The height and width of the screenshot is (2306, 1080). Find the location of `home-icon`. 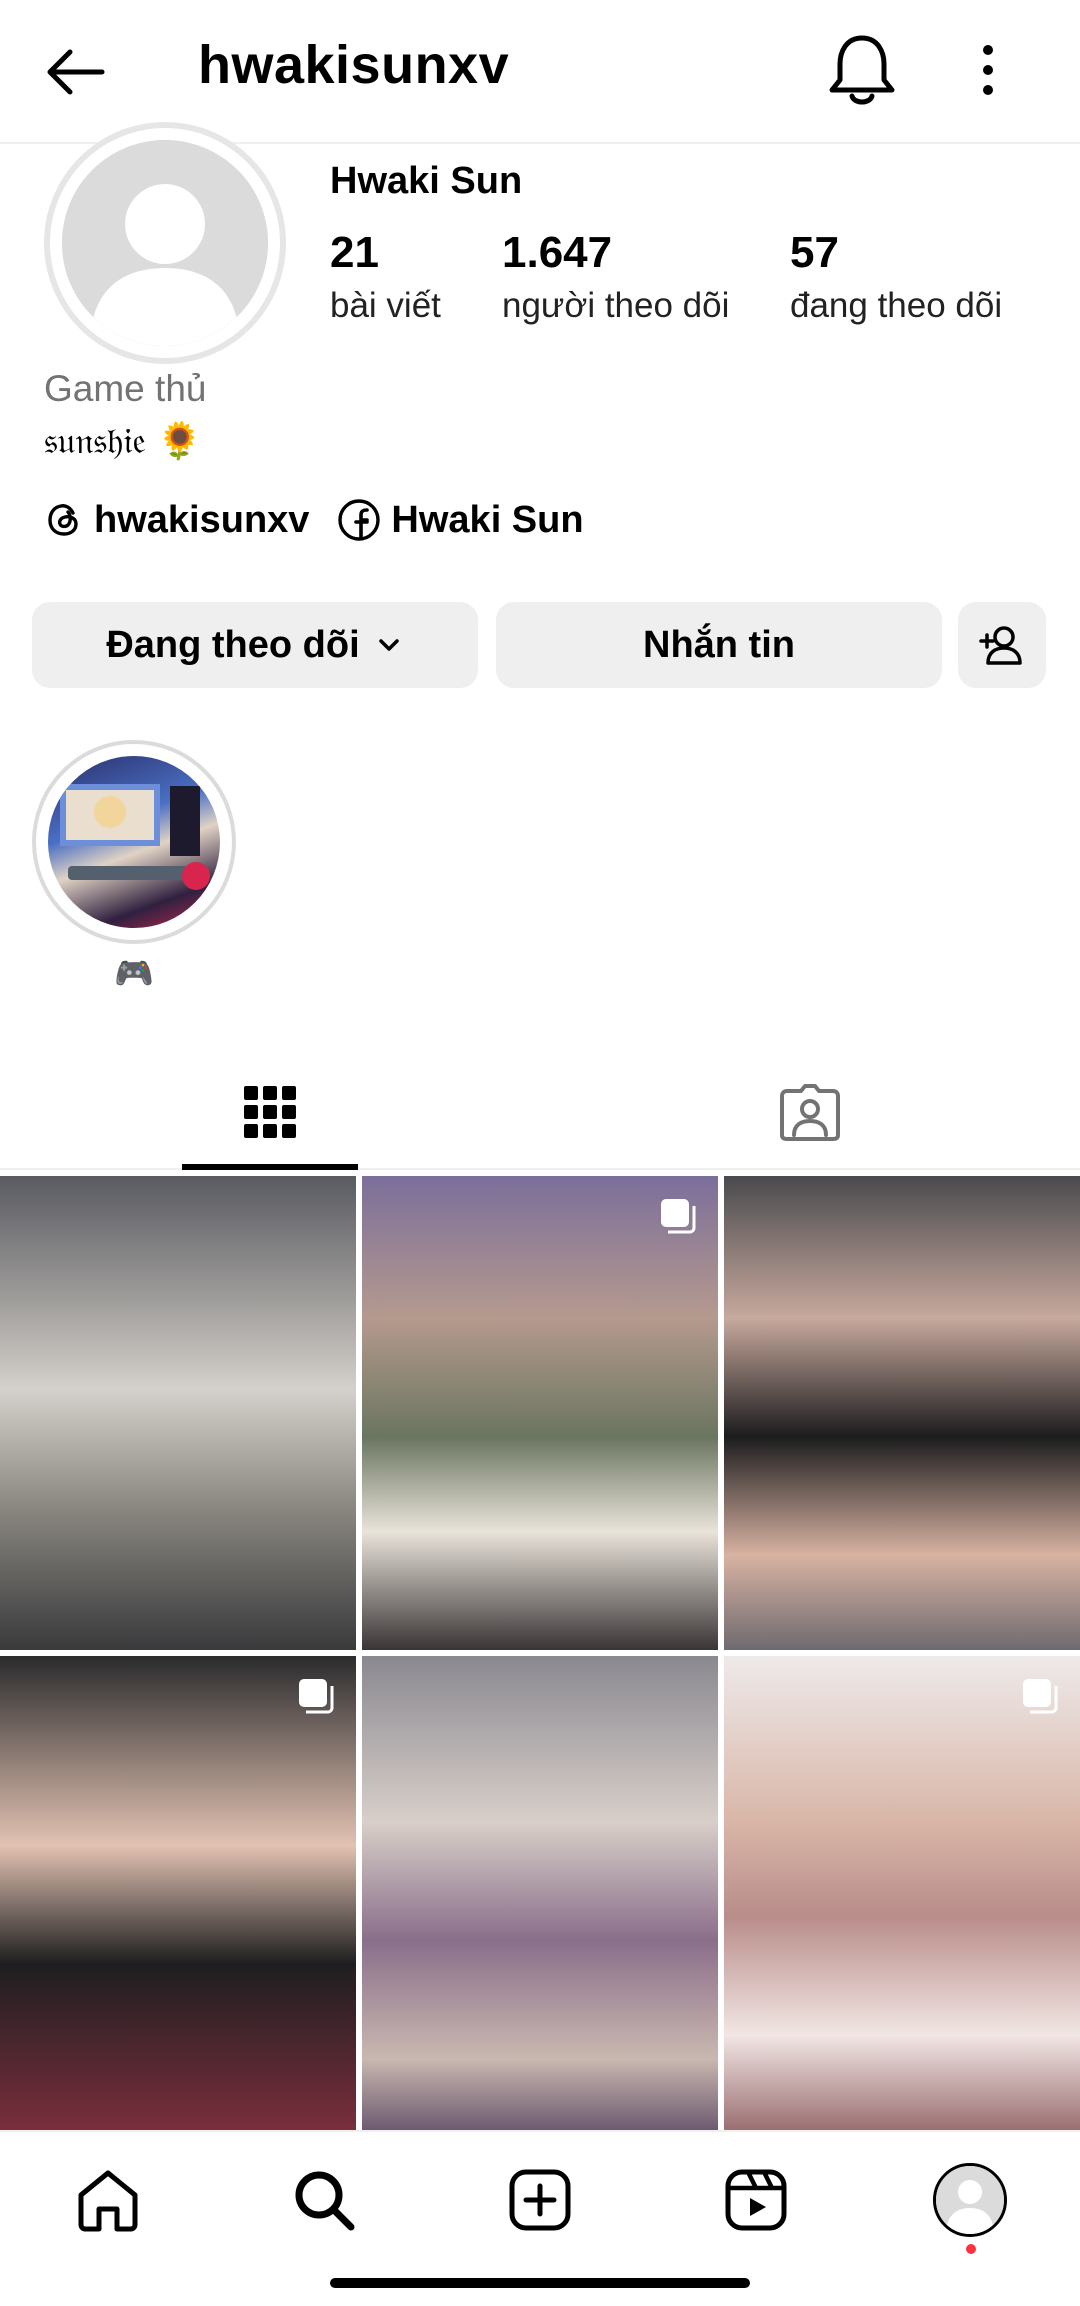

home-icon is located at coordinates (108, 2201).